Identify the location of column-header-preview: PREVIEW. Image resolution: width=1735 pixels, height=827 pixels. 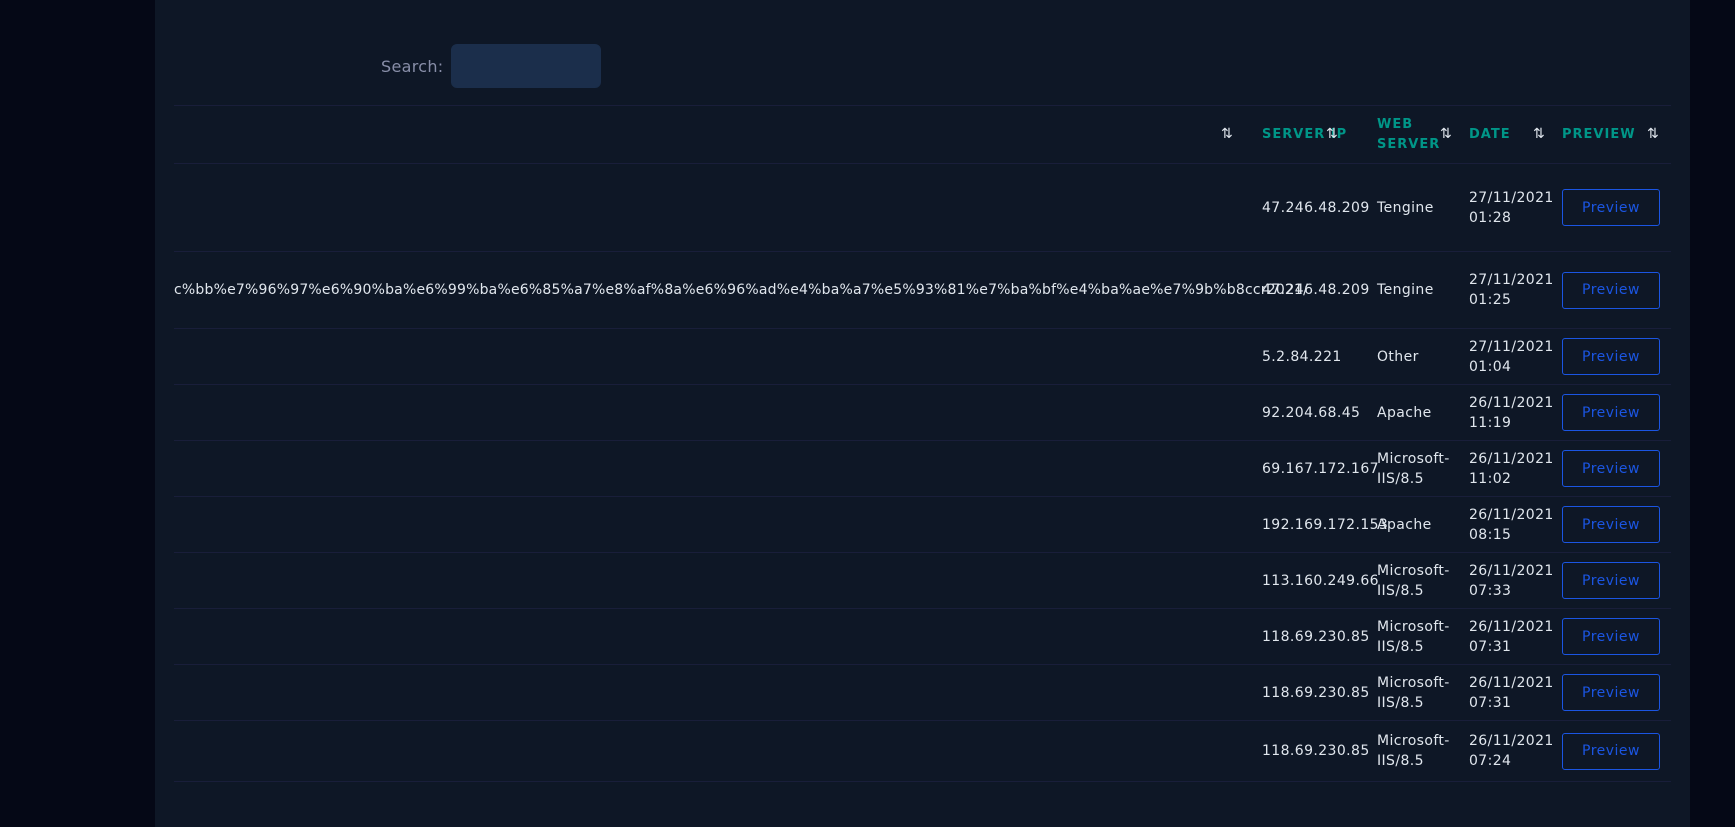
(1599, 134).